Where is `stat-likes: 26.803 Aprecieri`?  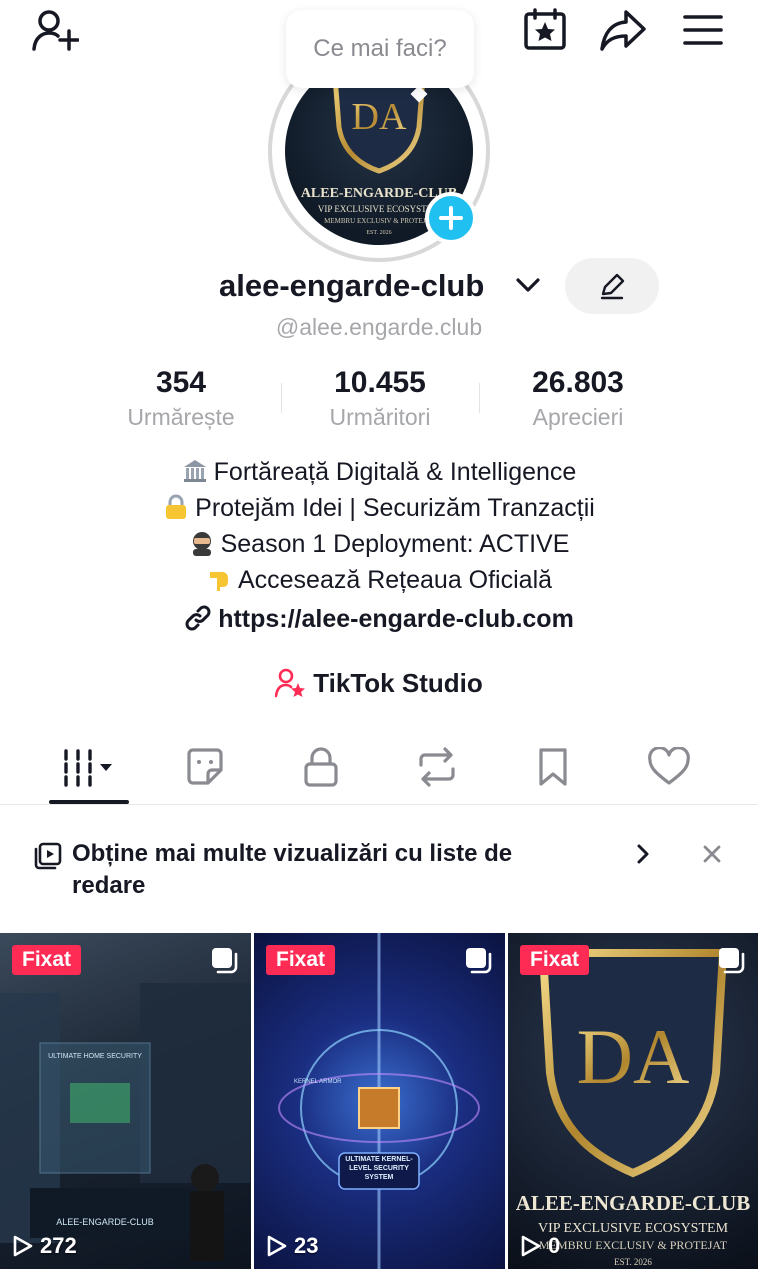 stat-likes: 26.803 Aprecieri is located at coordinates (578, 398).